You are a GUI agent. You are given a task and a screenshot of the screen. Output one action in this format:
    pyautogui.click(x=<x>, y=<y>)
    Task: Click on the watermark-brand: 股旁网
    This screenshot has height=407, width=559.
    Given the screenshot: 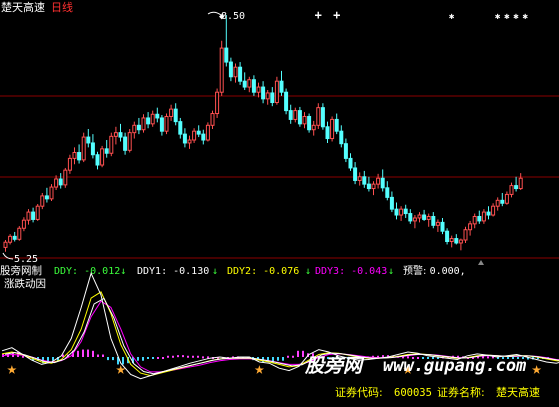 What is the action you would take?
    pyautogui.click(x=334, y=366)
    